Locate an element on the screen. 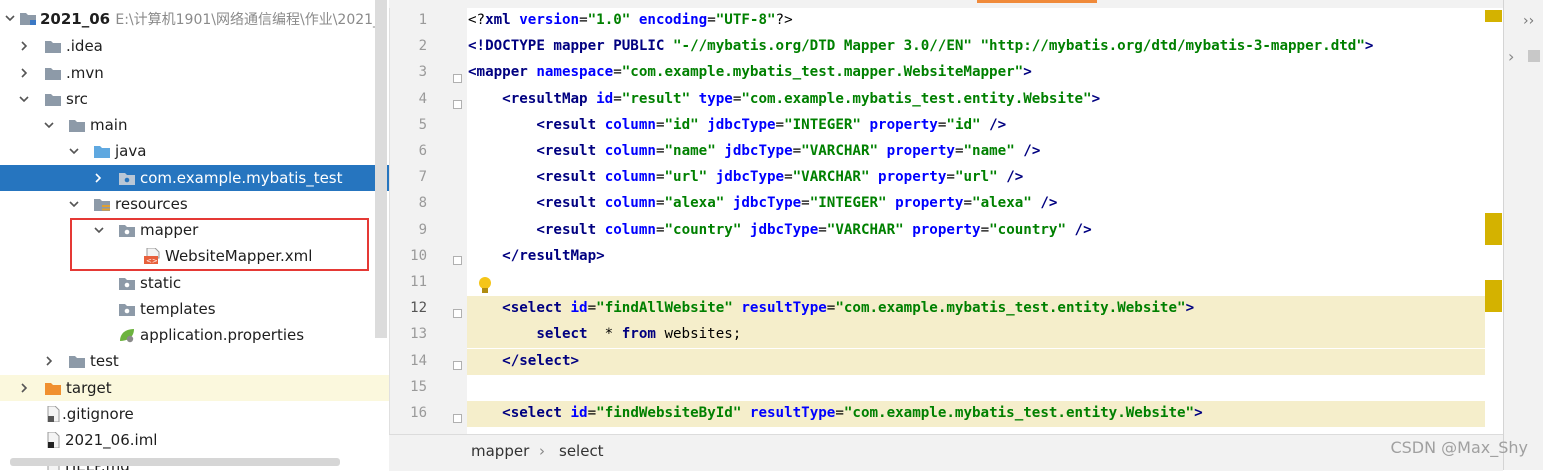 Image resolution: width=1543 pixels, height=471 pixels. tree-root: 2021_06 E:\计算机1901\网络通信编程\作业\2021_ is located at coordinates (194, 18).